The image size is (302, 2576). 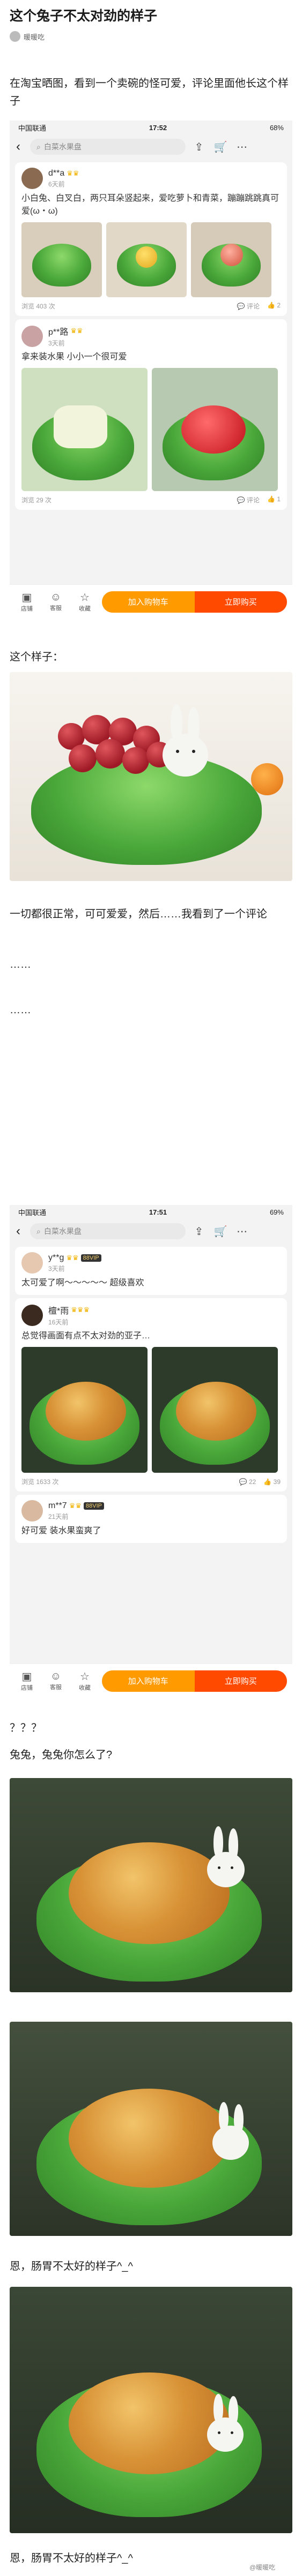 I want to click on comment-button: 💬 22, so click(x=248, y=1482).